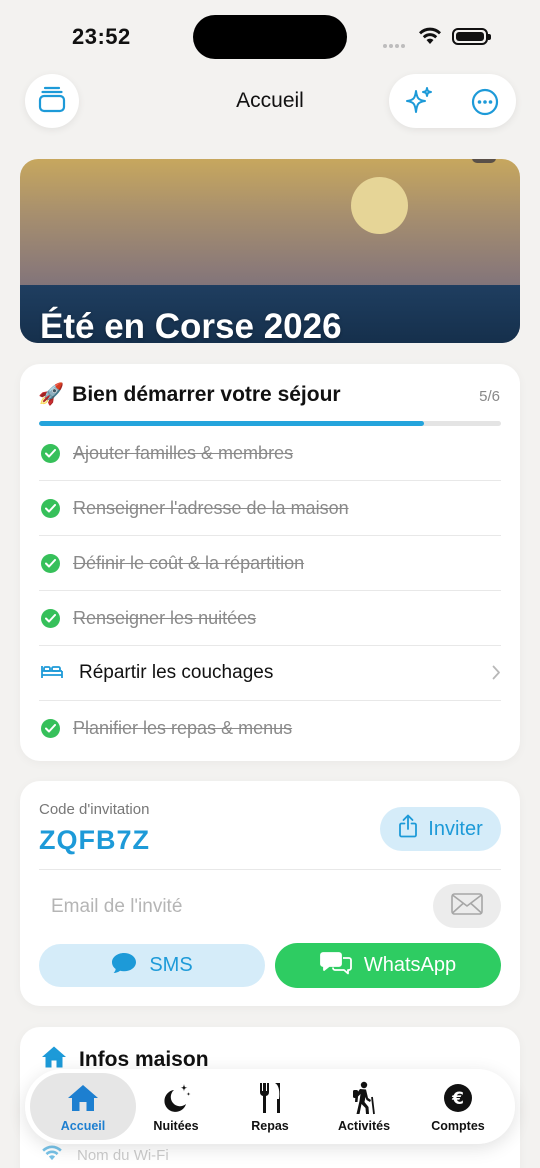  I want to click on wifi-name-label: Nom du Wi-Fi, so click(123, 1155).